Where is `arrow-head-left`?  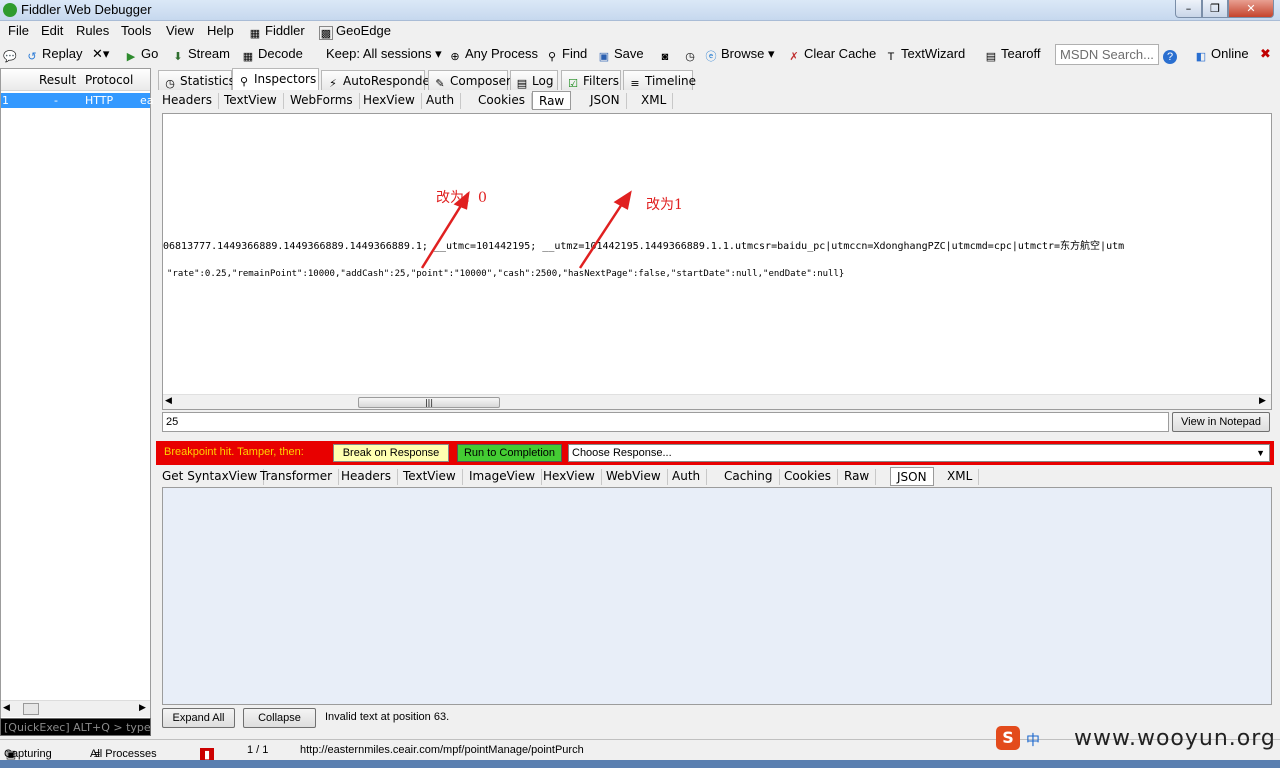 arrow-head-left is located at coordinates (461, 200).